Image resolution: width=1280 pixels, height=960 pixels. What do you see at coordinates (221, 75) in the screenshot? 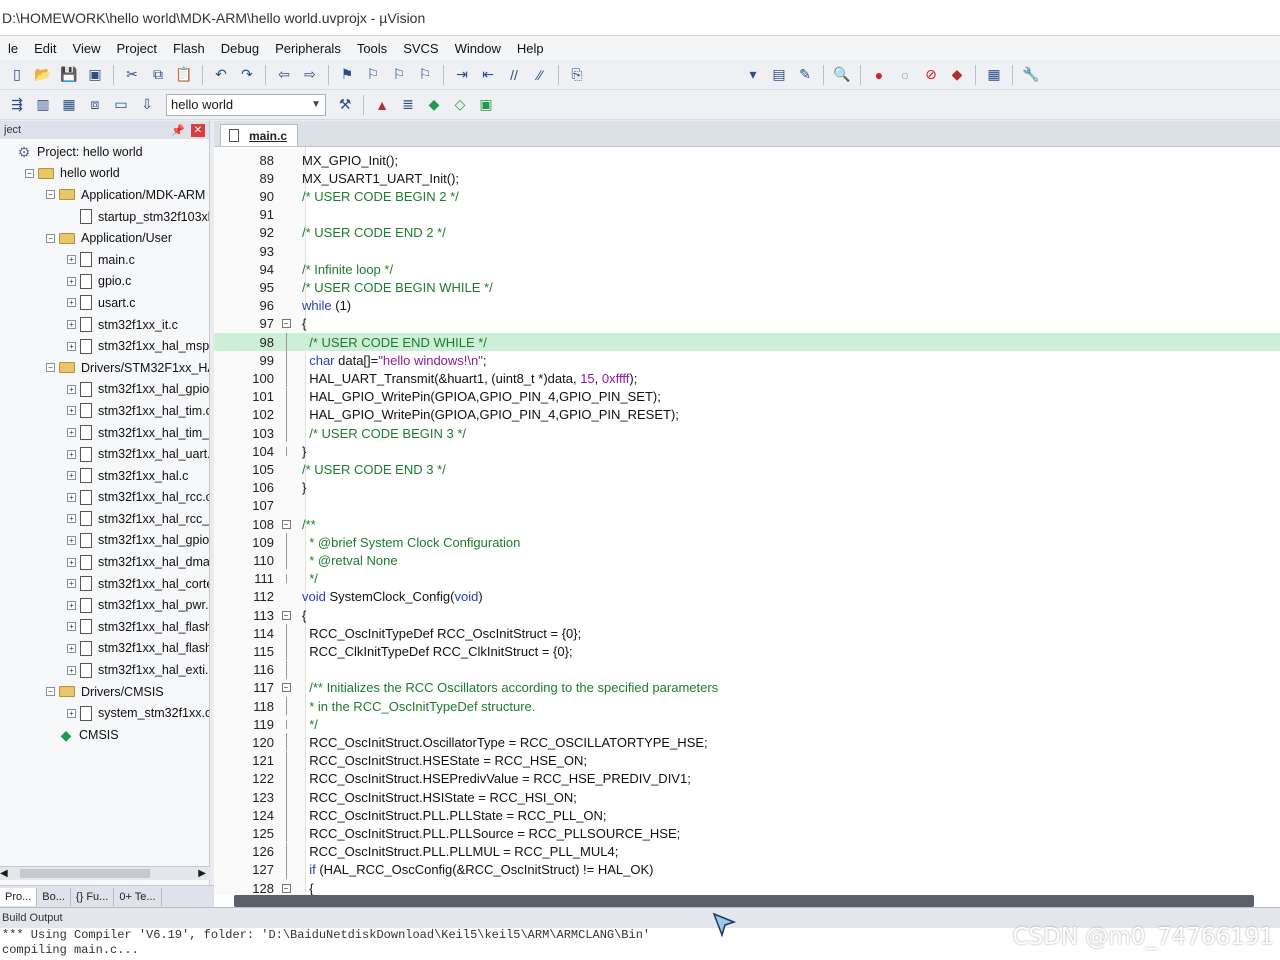
I see `undo-icon: ↶` at bounding box center [221, 75].